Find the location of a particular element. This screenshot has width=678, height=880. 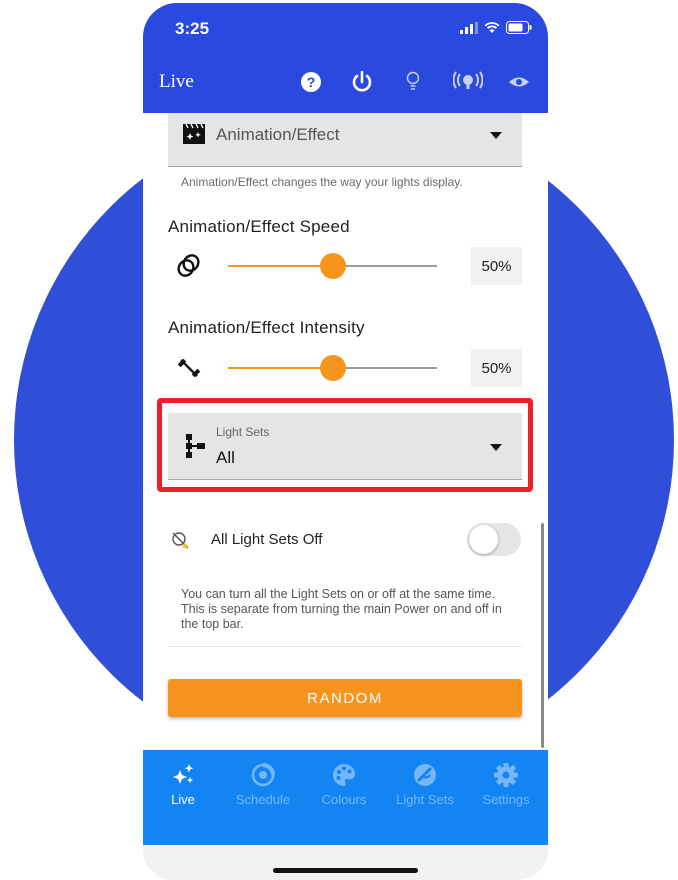

intensity-slider is located at coordinates (332, 368).